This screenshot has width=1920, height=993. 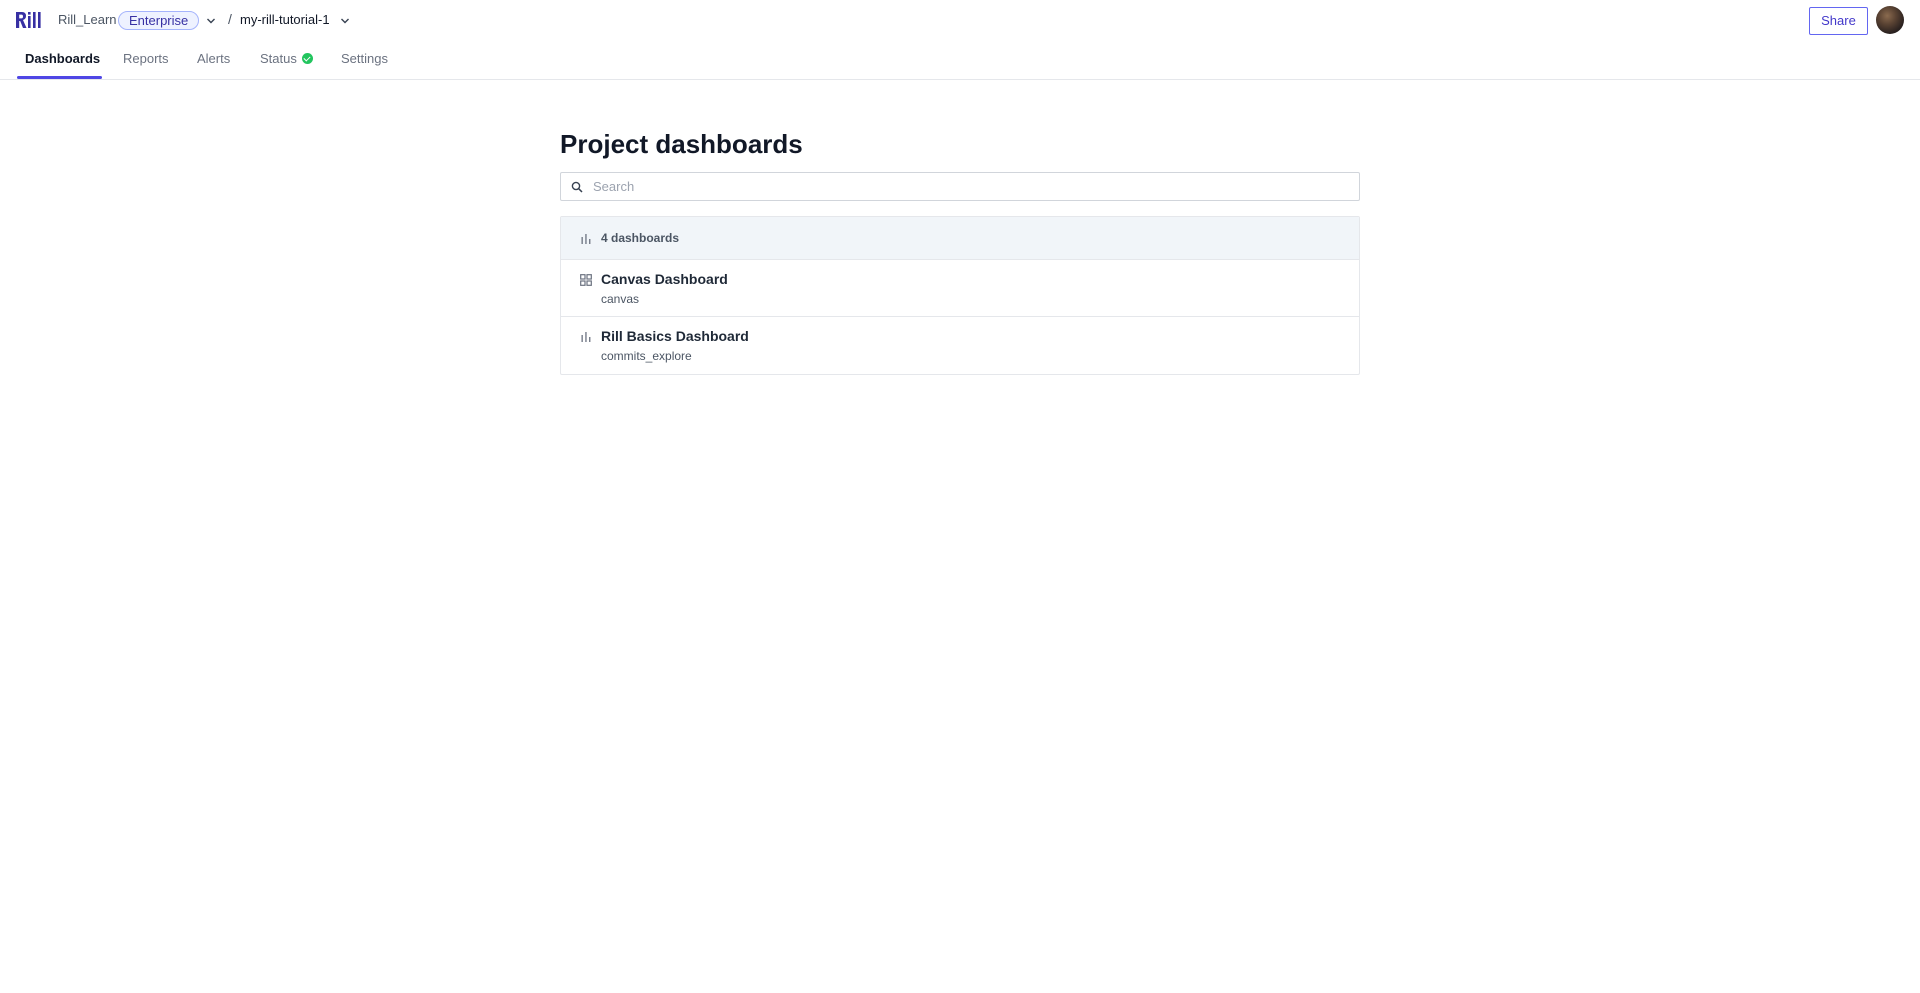 What do you see at coordinates (675, 336) in the screenshot?
I see `dashboard-name: Rill Basics Dashboard` at bounding box center [675, 336].